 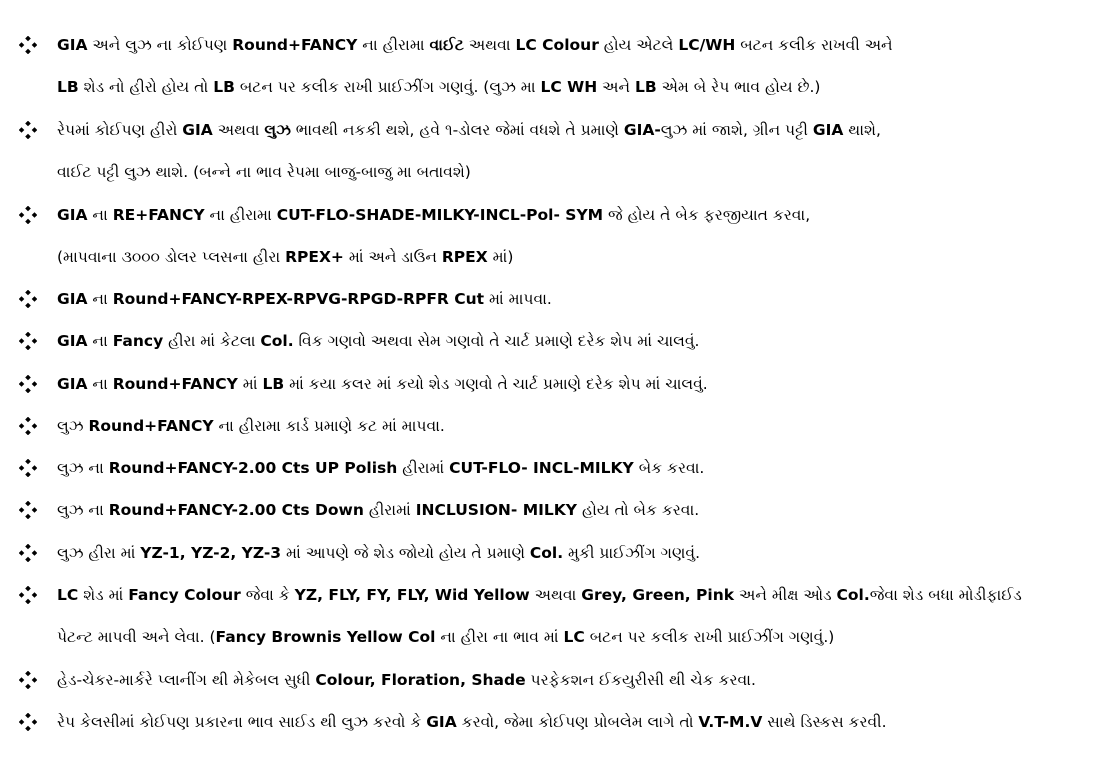 What do you see at coordinates (638, 510) in the screenshot?
I see `text-run: હોય તો બેક કરવા.` at bounding box center [638, 510].